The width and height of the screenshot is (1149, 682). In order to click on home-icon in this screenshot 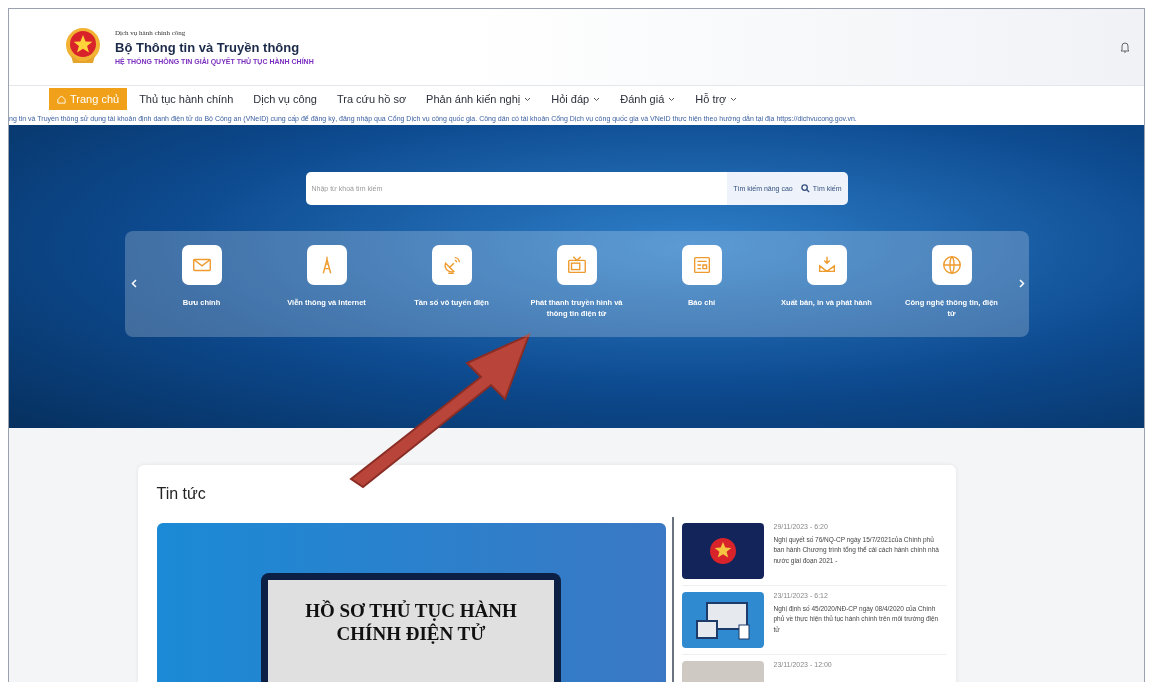, I will do `click(61, 99)`.